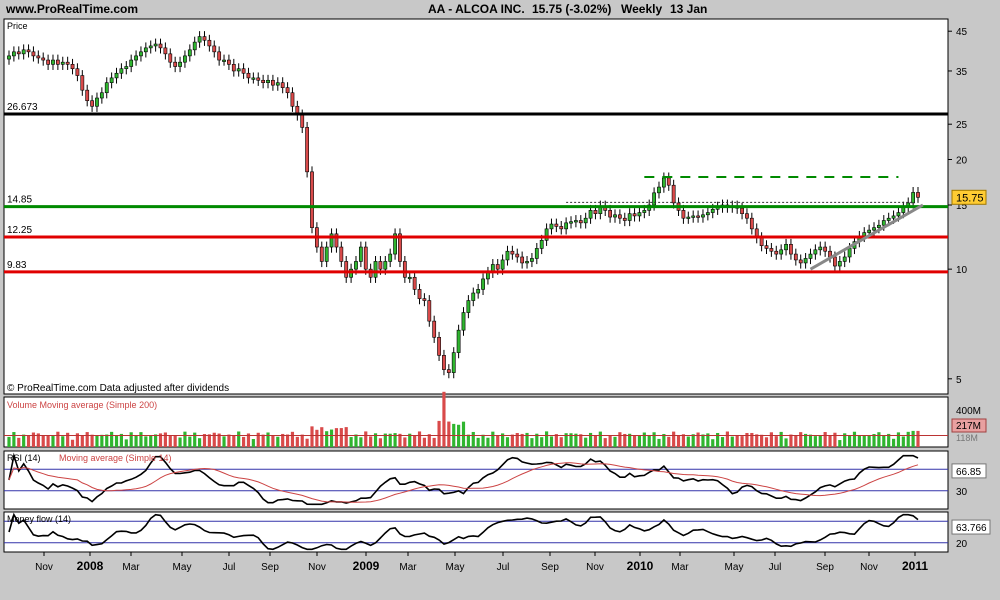  I want to click on x-tick-label: Mar, so click(131, 567).